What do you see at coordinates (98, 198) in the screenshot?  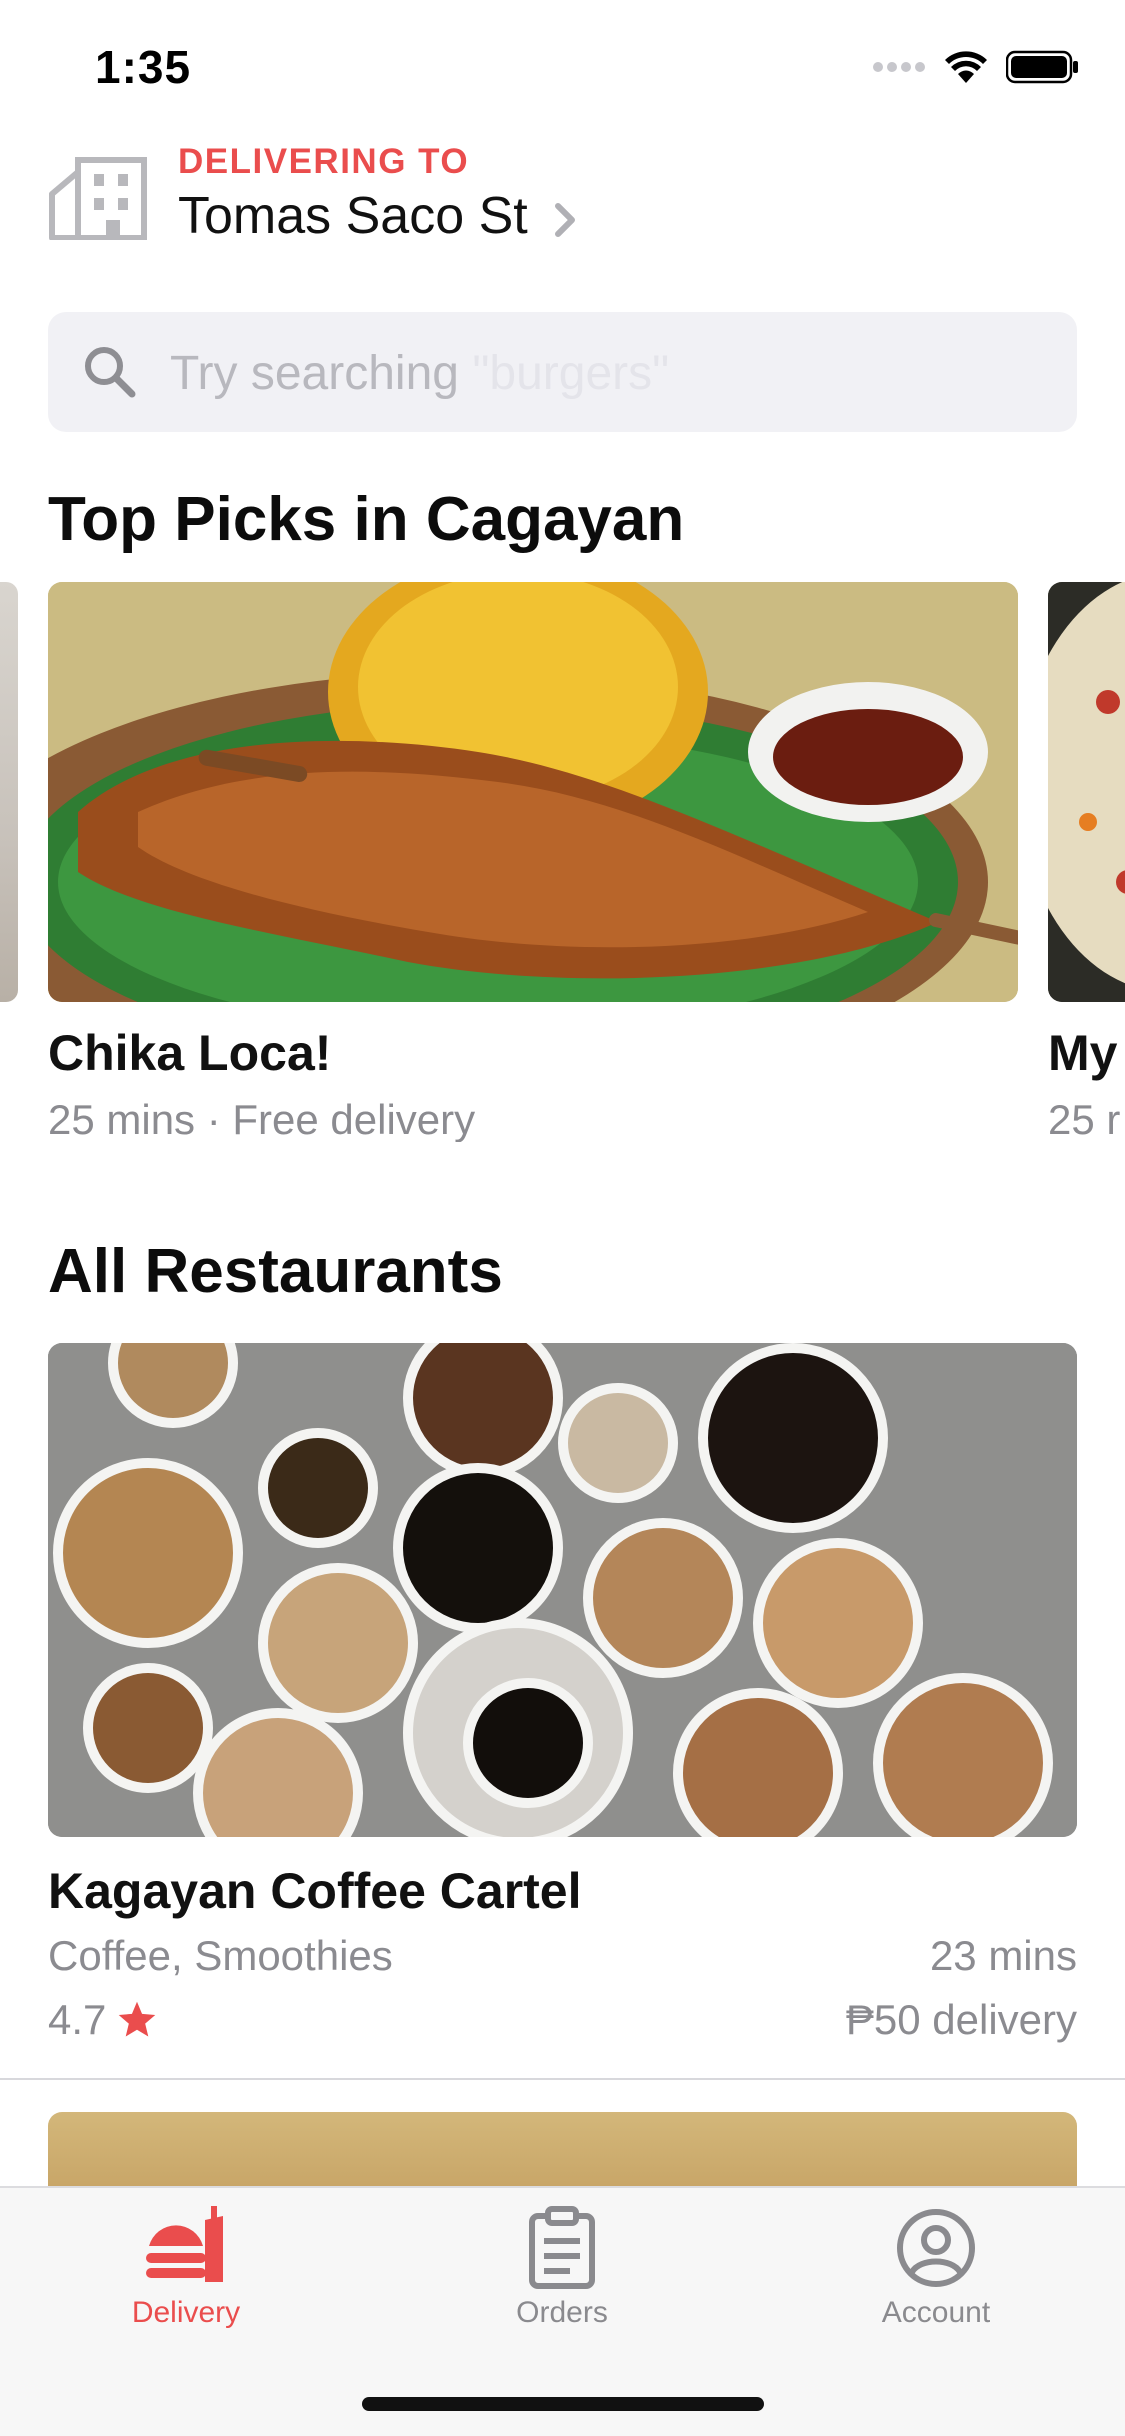 I see `building-icon` at bounding box center [98, 198].